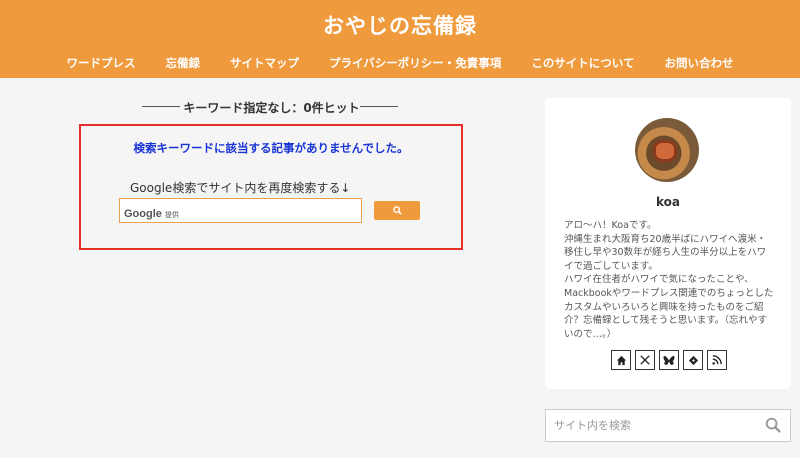  I want to click on bio-line: イで過ごしています。, so click(611, 266).